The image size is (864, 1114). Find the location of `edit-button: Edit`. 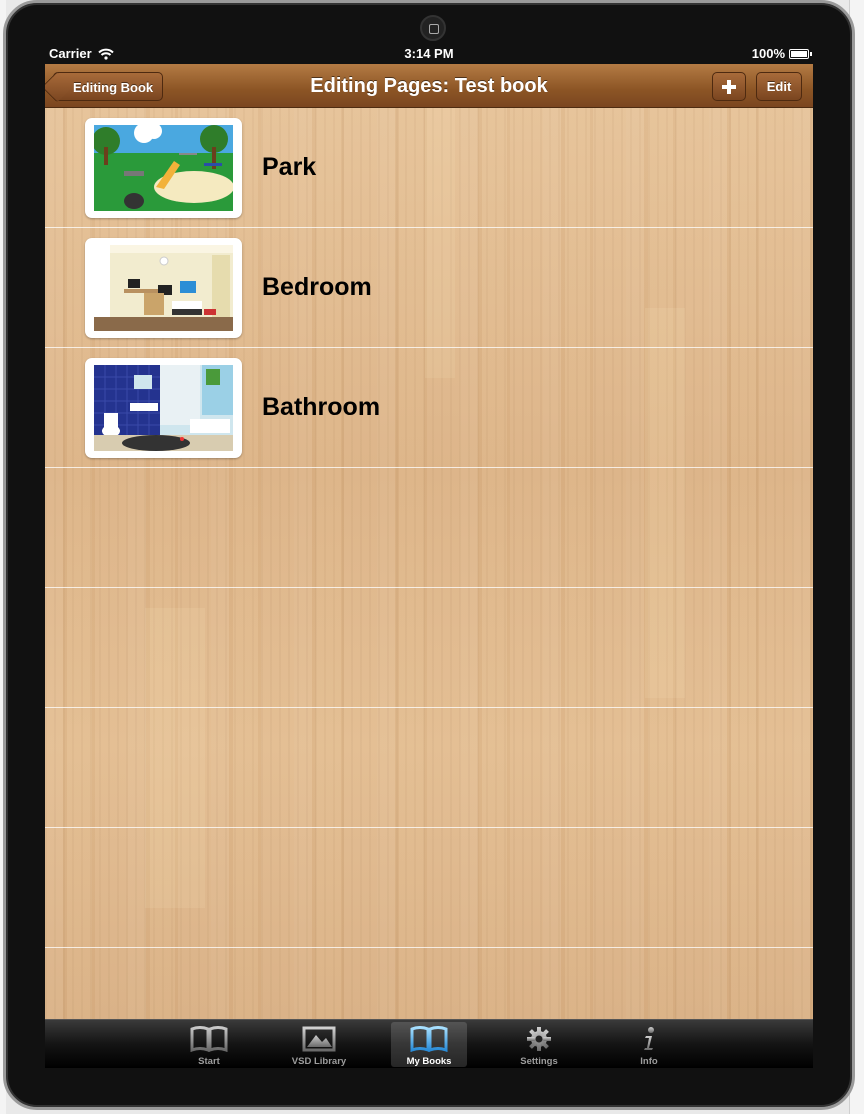

edit-button: Edit is located at coordinates (779, 86).